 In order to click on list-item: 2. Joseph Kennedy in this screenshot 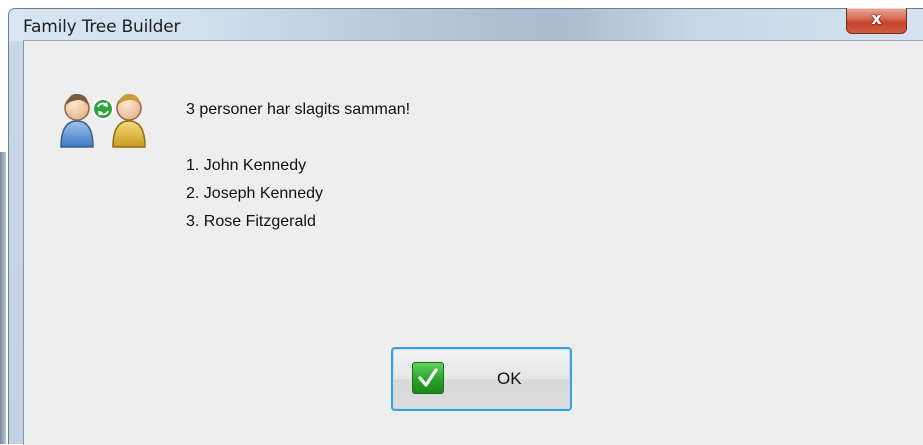, I will do `click(254, 193)`.